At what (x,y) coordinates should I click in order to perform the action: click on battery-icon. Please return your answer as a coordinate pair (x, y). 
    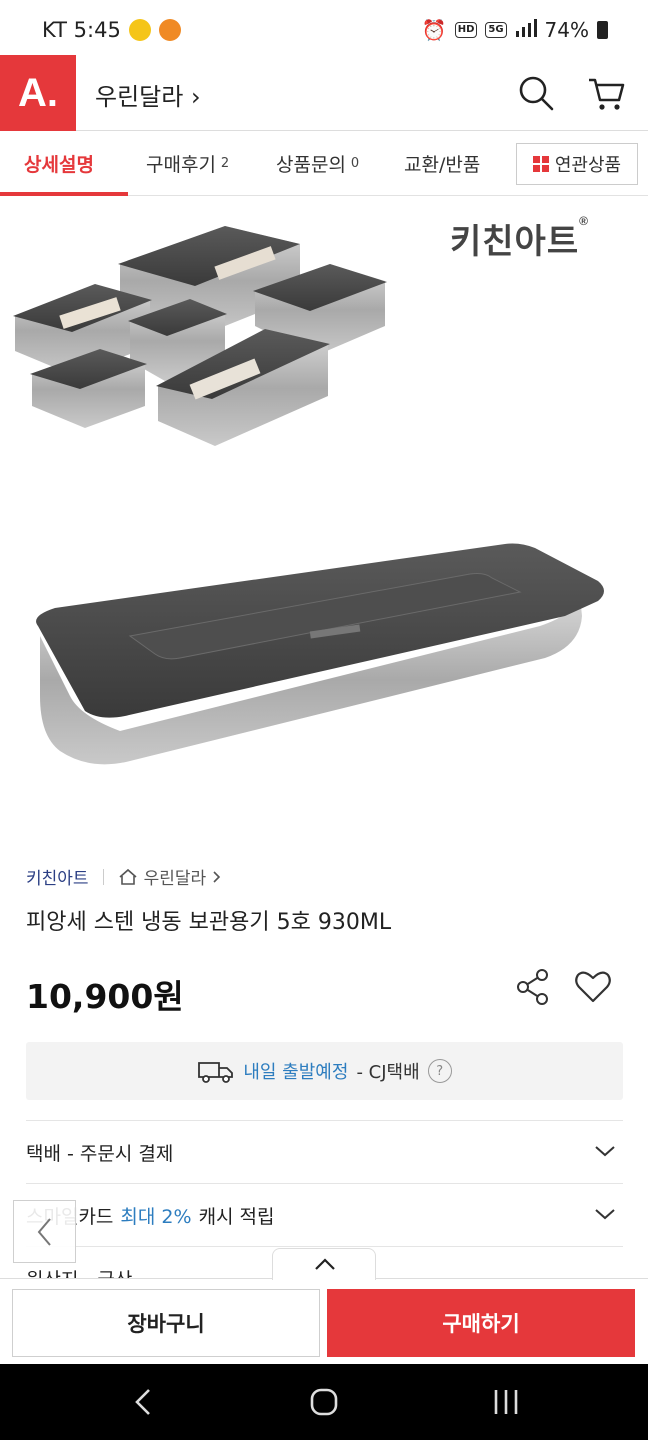
    Looking at the image, I should click on (602, 30).